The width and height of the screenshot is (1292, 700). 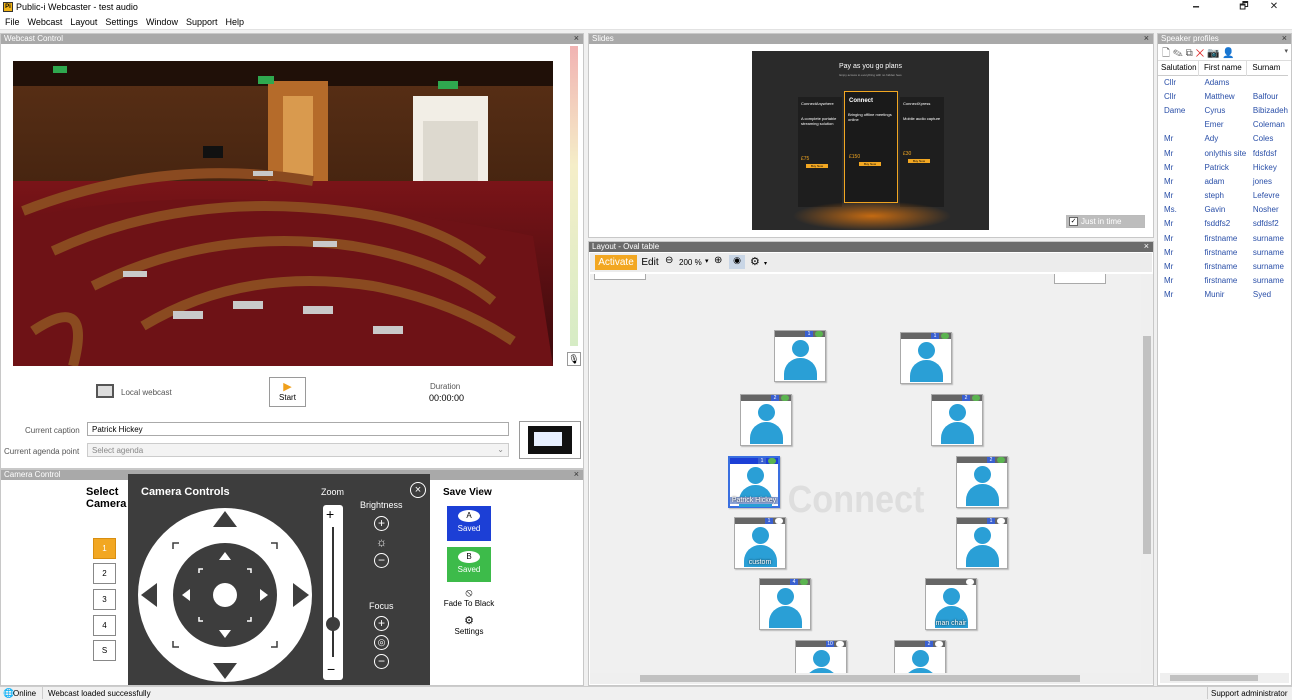 I want to click on seat-tile: 1 custom, so click(x=760, y=543).